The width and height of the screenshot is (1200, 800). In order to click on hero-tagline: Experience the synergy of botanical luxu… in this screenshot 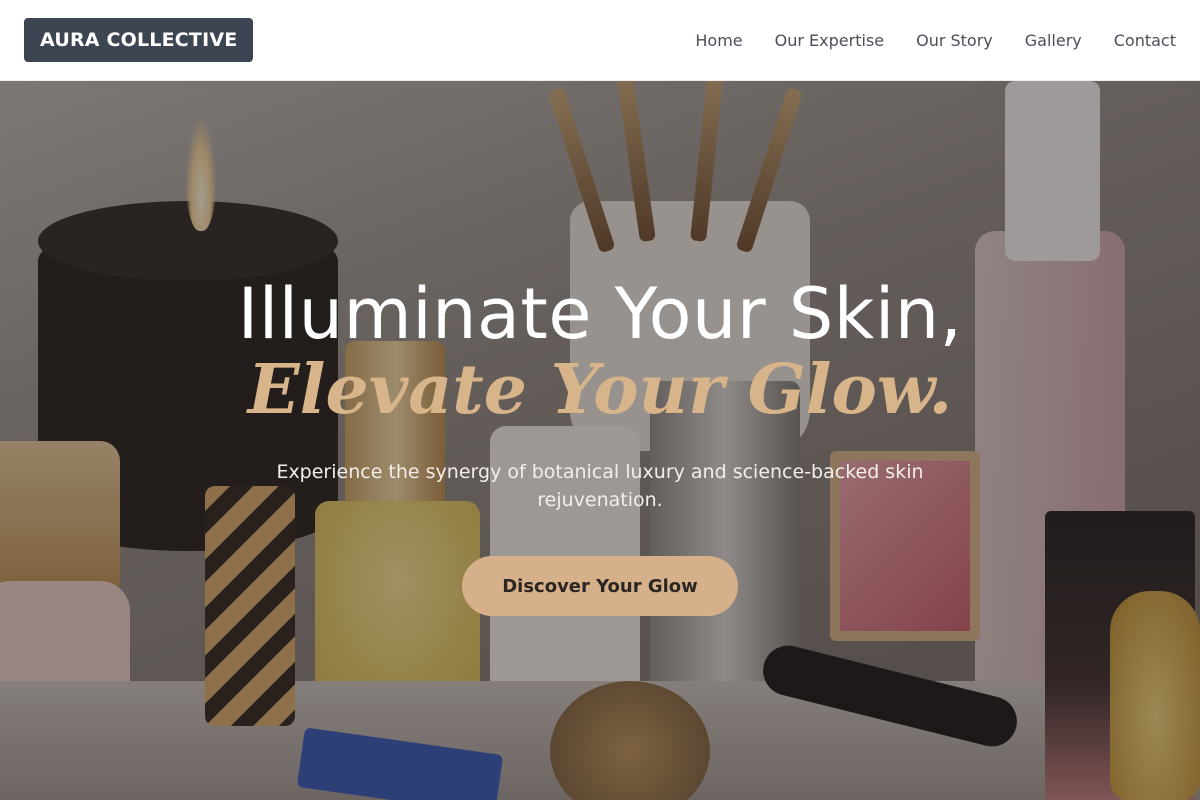, I will do `click(600, 486)`.